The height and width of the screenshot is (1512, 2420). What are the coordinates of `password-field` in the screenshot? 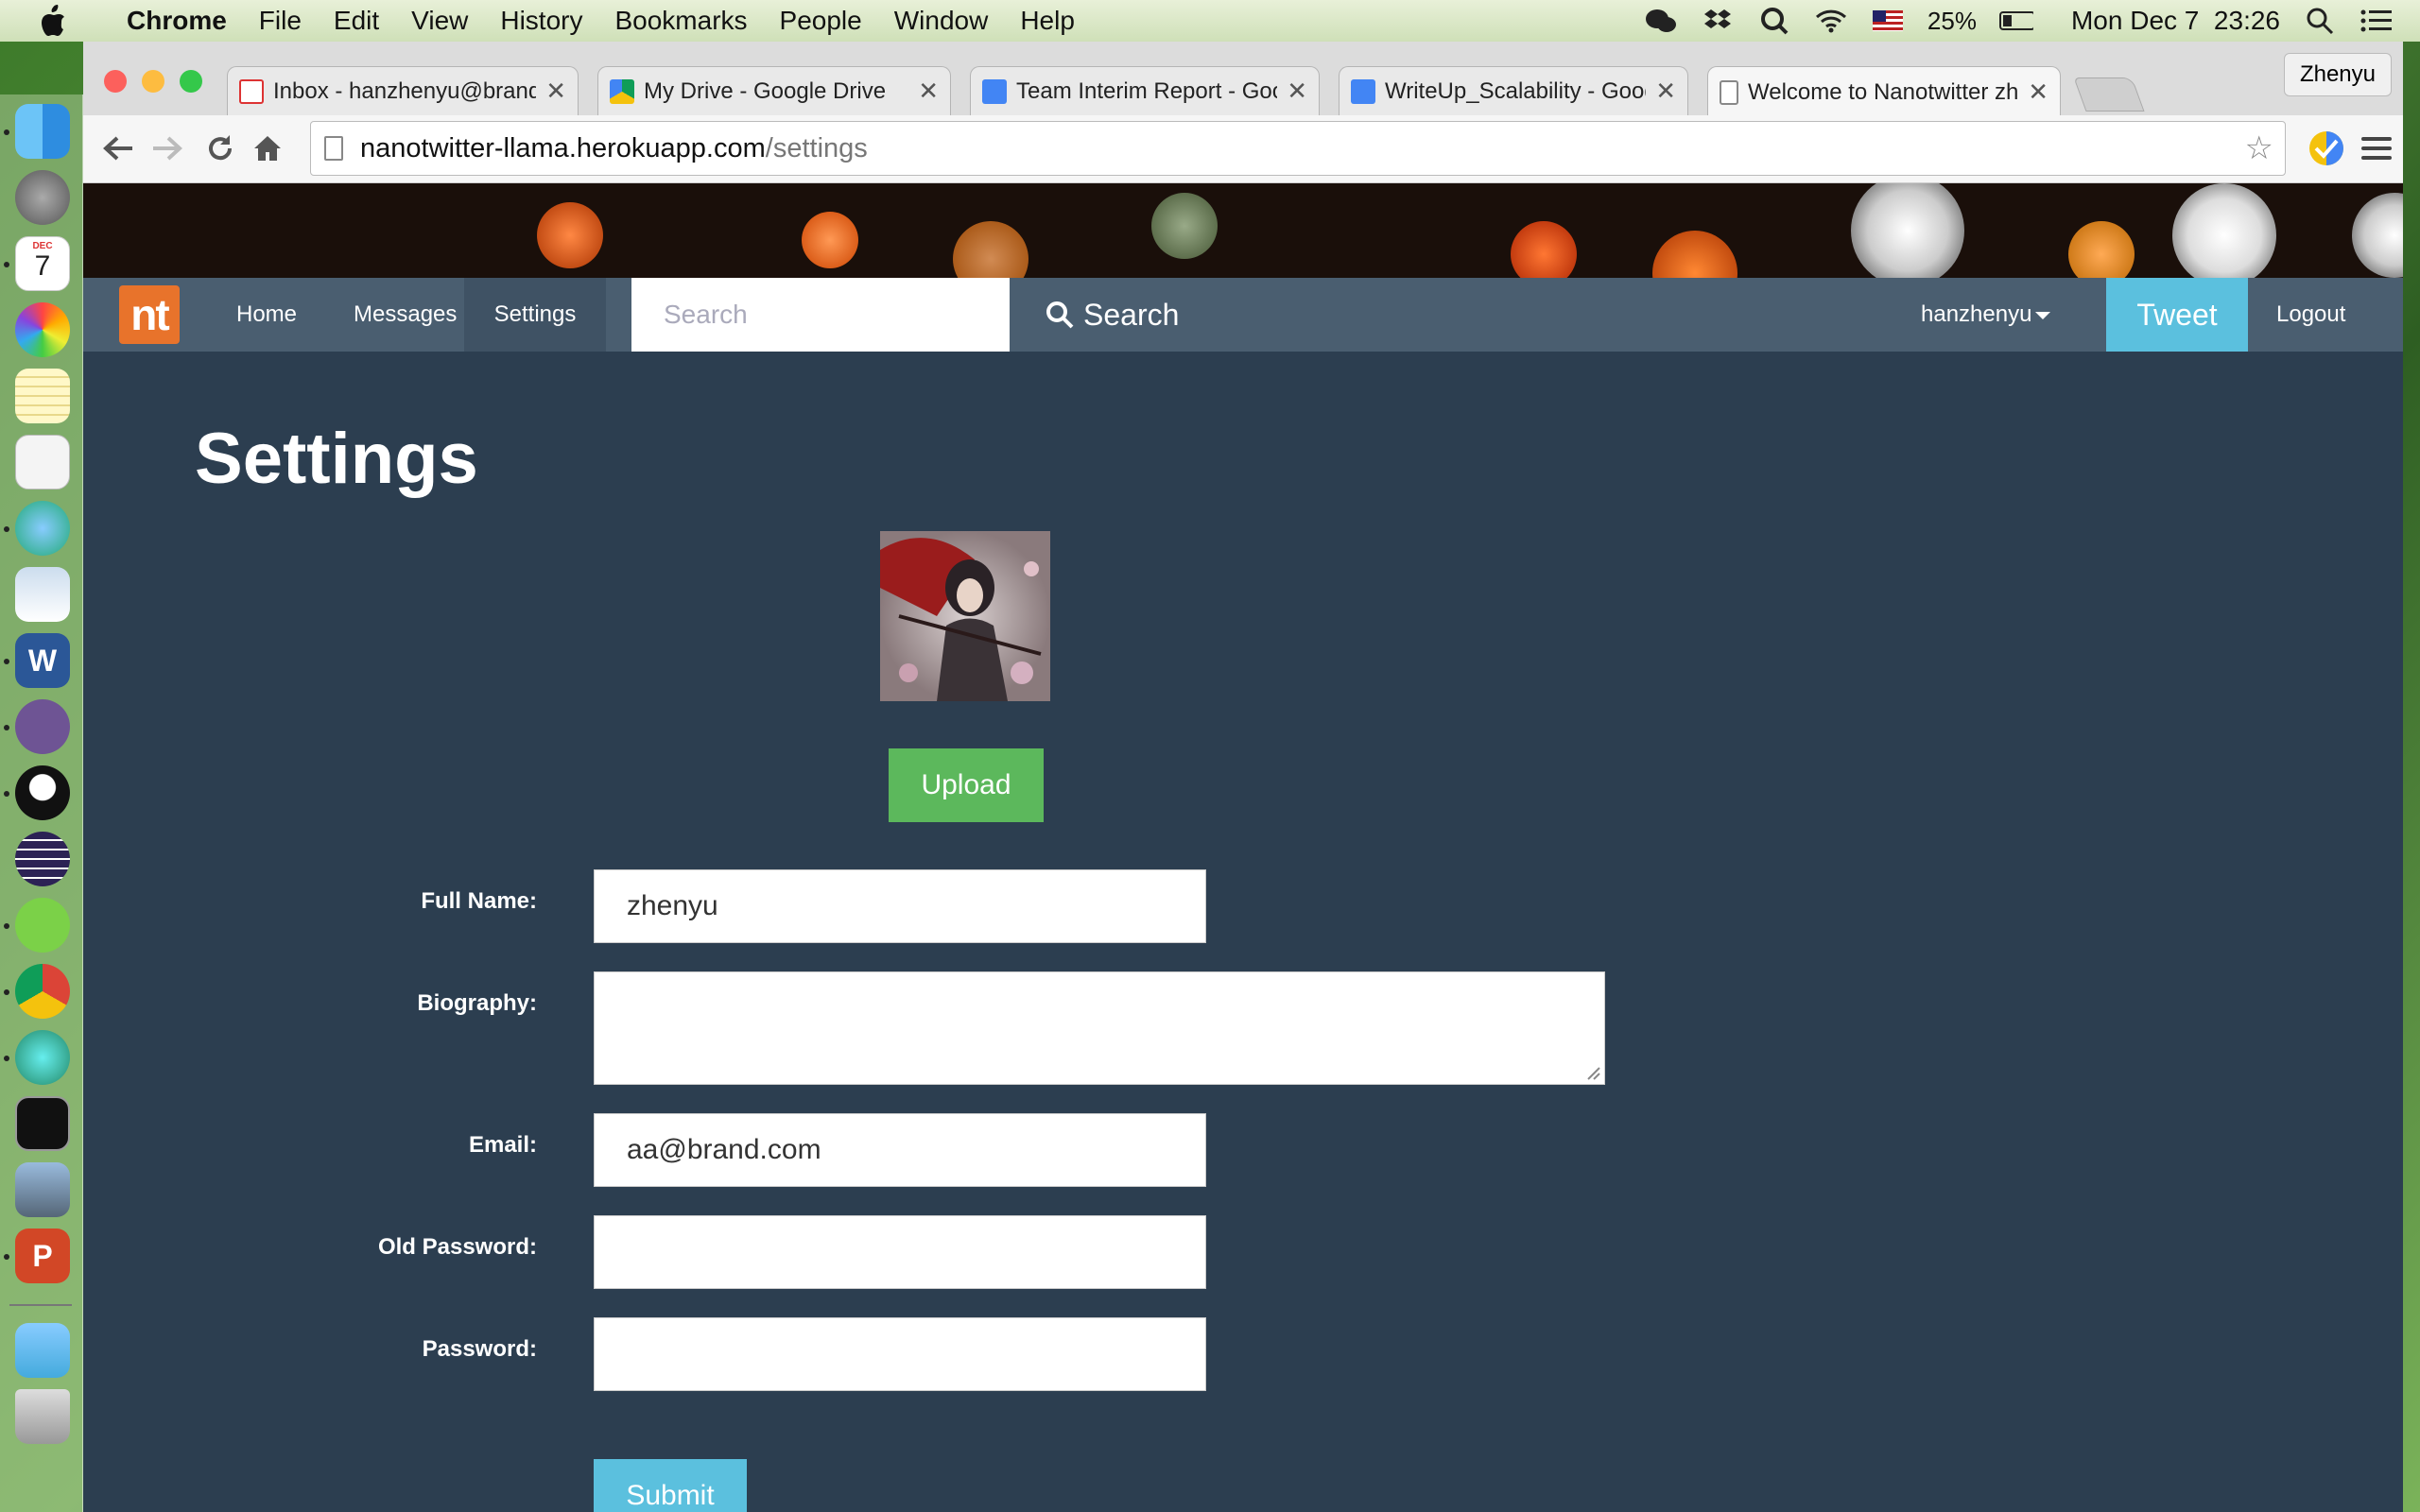 It's located at (900, 1354).